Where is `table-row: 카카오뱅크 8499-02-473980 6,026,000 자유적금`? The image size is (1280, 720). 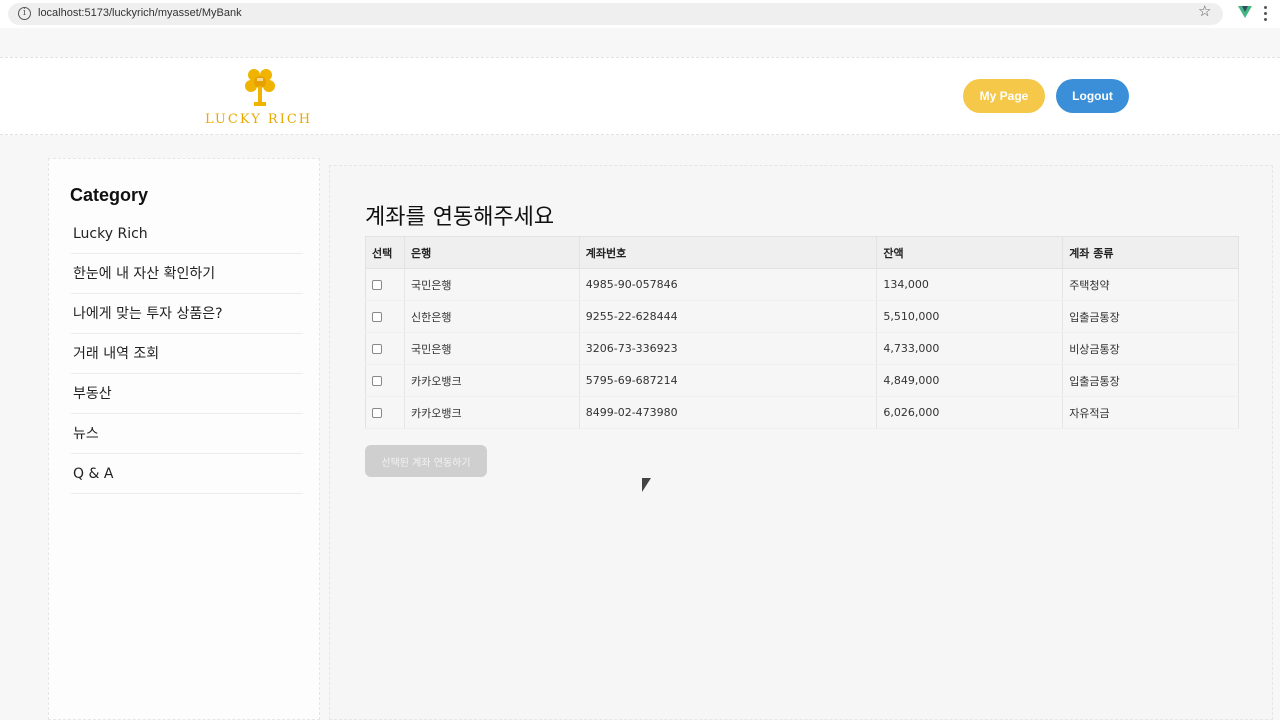 table-row: 카카오뱅크 8499-02-473980 6,026,000 자유적금 is located at coordinates (802, 412).